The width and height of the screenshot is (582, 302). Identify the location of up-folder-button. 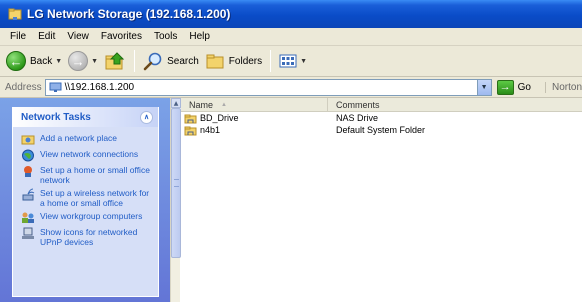
(115, 61).